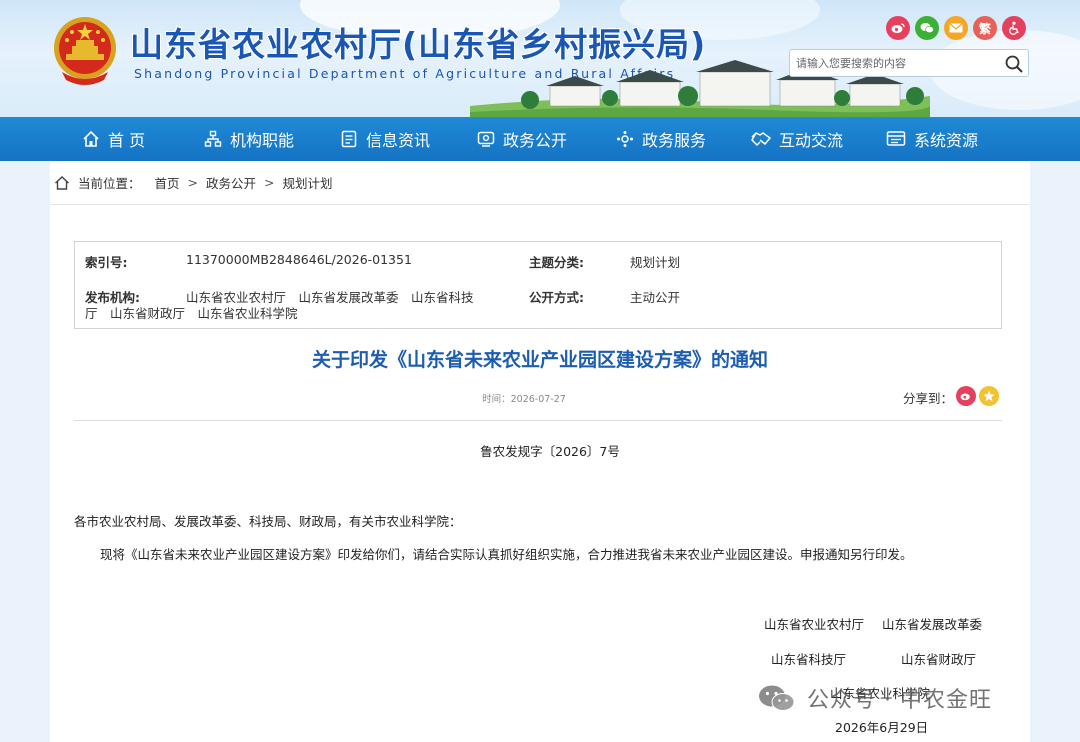 Image resolution: width=1080 pixels, height=742 pixels. I want to click on weibo-icon, so click(898, 28).